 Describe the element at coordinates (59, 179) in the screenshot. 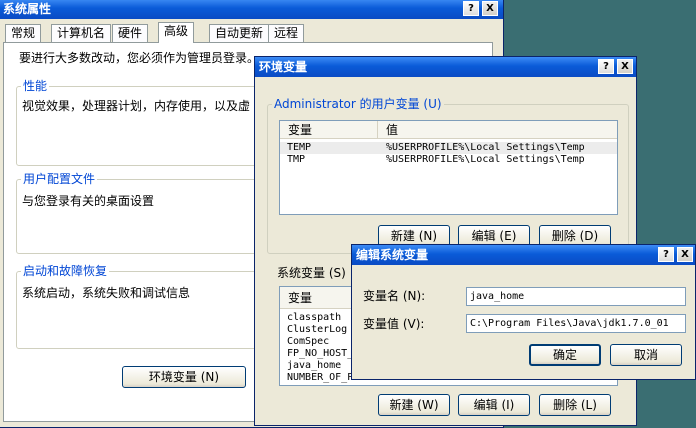

I see `user-profile-label: 用户配置文件` at that location.